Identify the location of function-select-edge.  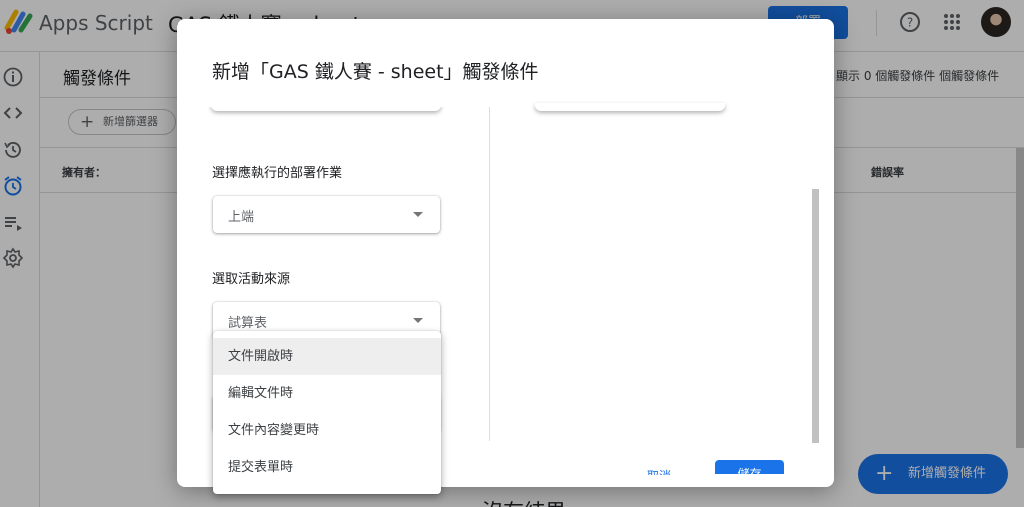
(326, 109).